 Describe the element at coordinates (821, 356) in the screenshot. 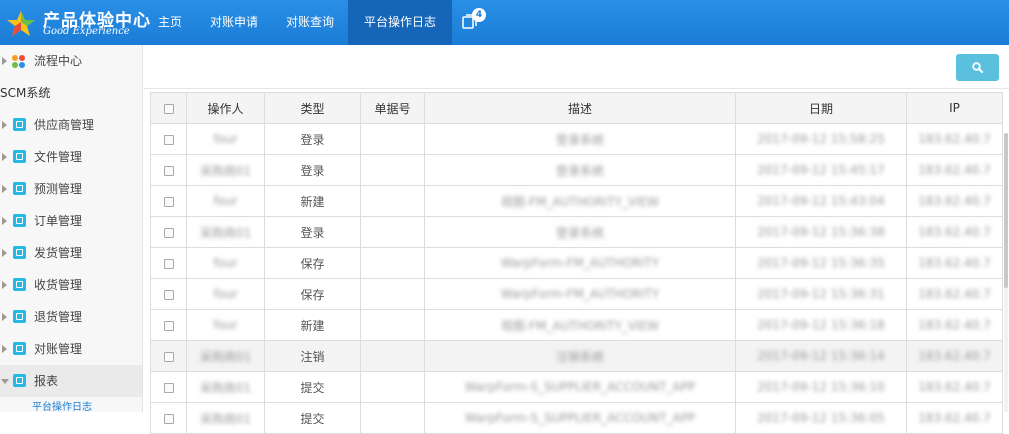

I see `cell-date-text: 2017-09-12 15:36:14` at that location.